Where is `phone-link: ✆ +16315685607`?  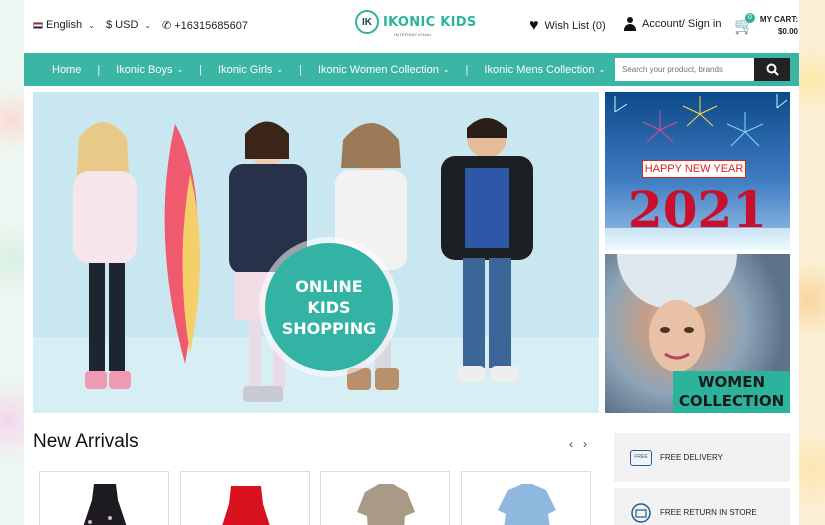
phone-link: ✆ +16315685607 is located at coordinates (205, 26).